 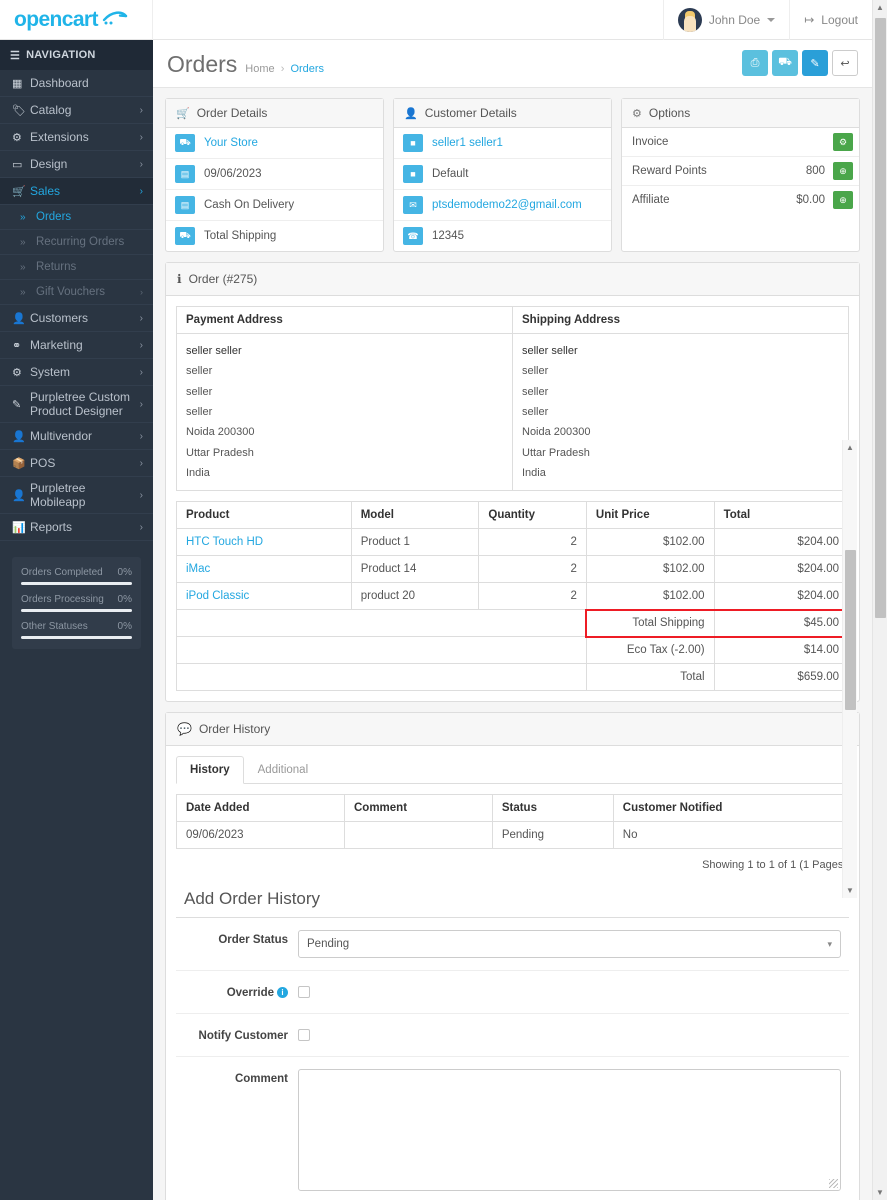 I want to click on sidebar-item-reports: 📊 Reports ›, so click(x=76, y=527).